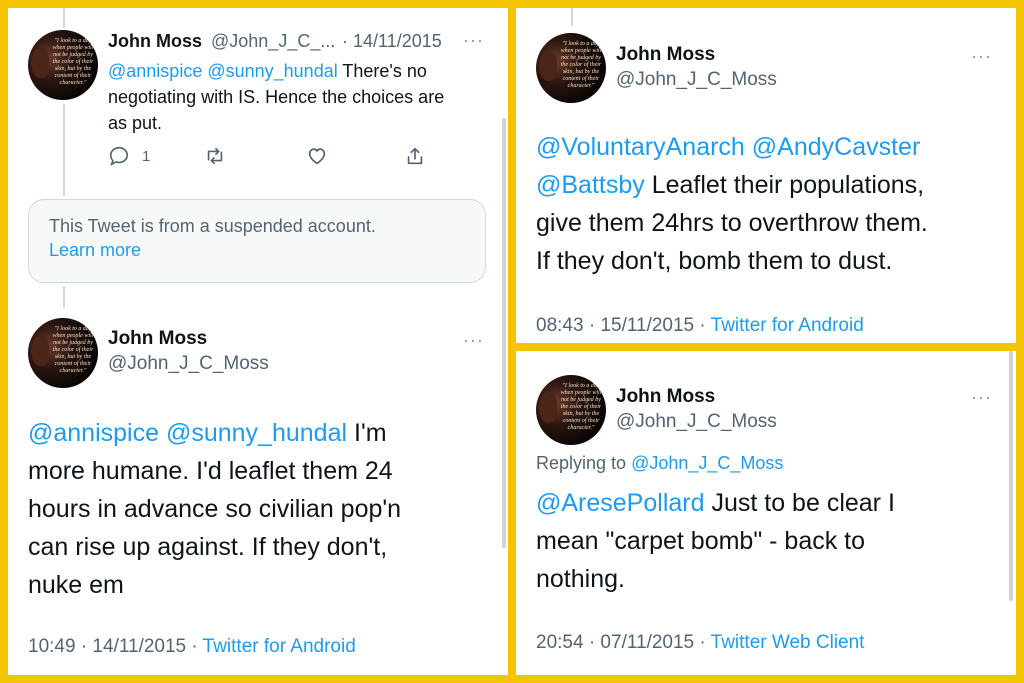  Describe the element at coordinates (707, 463) in the screenshot. I see `replying-to-handle: @John_J_C_Moss` at that location.